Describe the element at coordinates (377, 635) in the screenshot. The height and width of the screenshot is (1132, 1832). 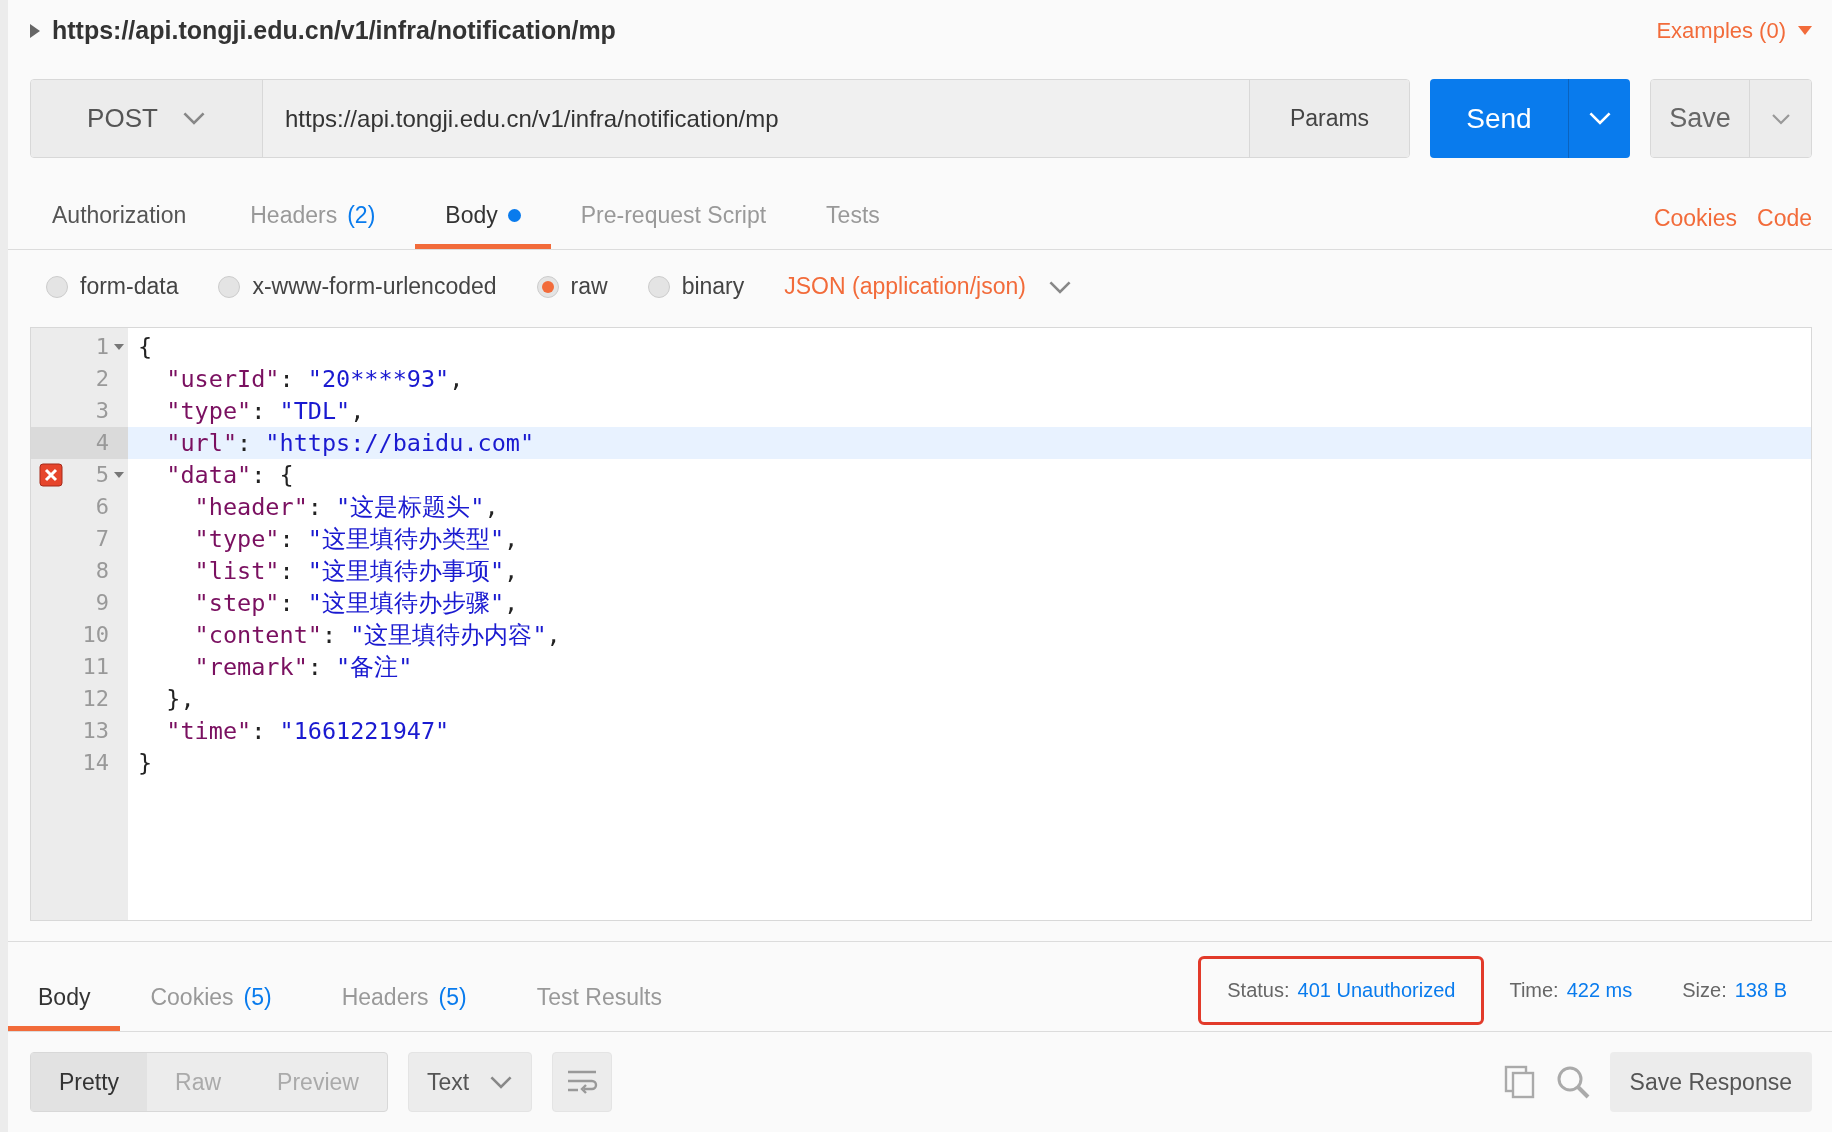
I see `code-line: "content": "这里填待办内容",` at that location.